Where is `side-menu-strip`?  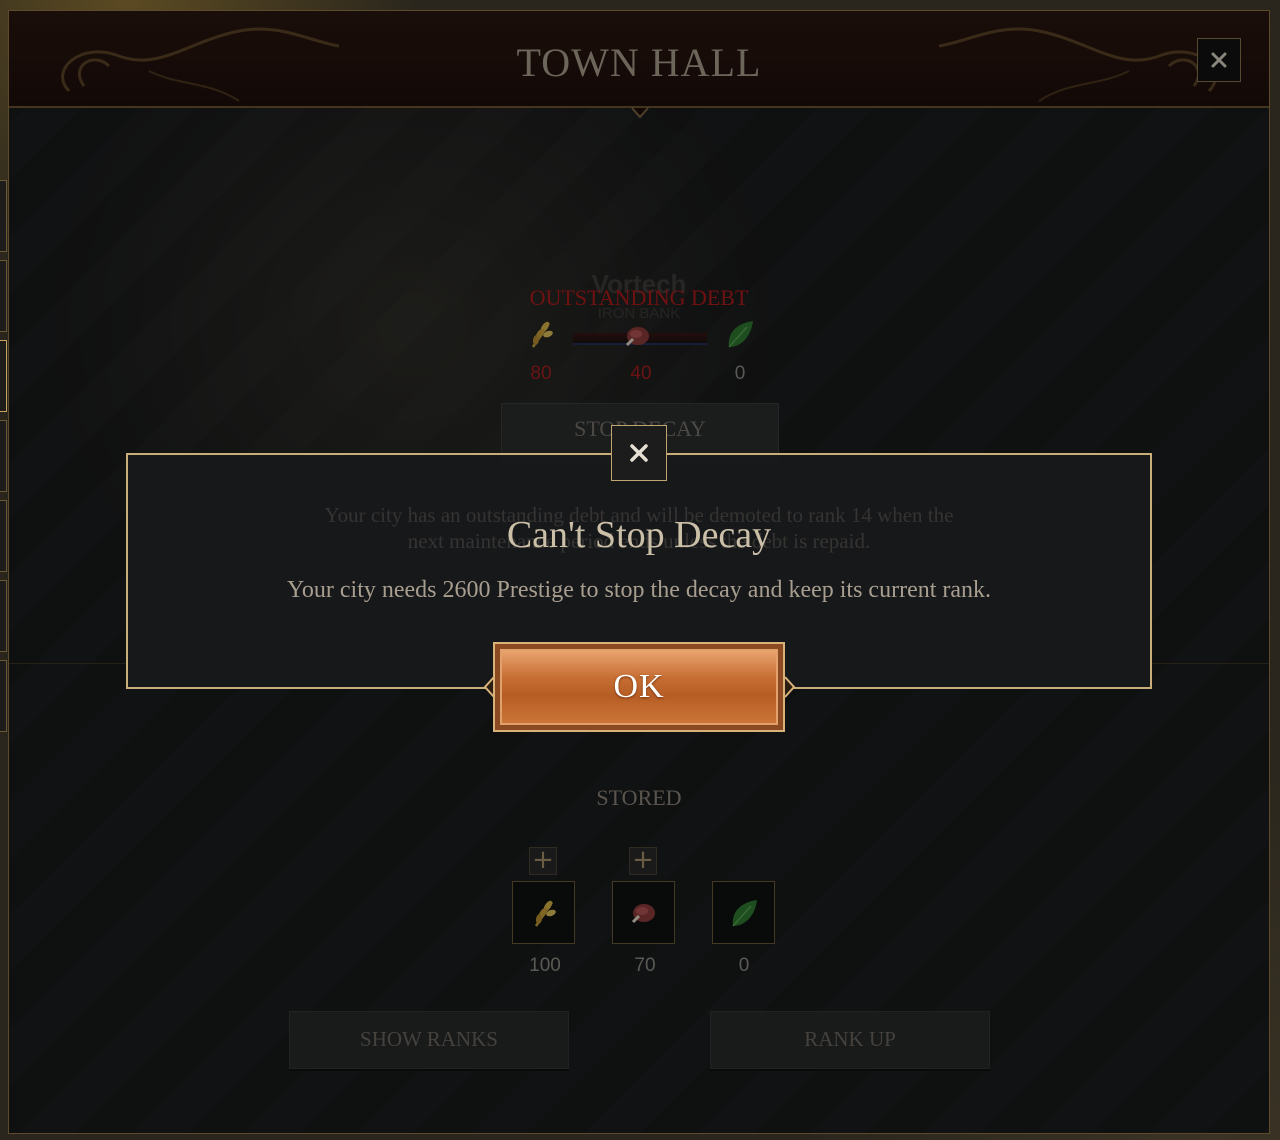
side-menu-strip is located at coordinates (4, 460).